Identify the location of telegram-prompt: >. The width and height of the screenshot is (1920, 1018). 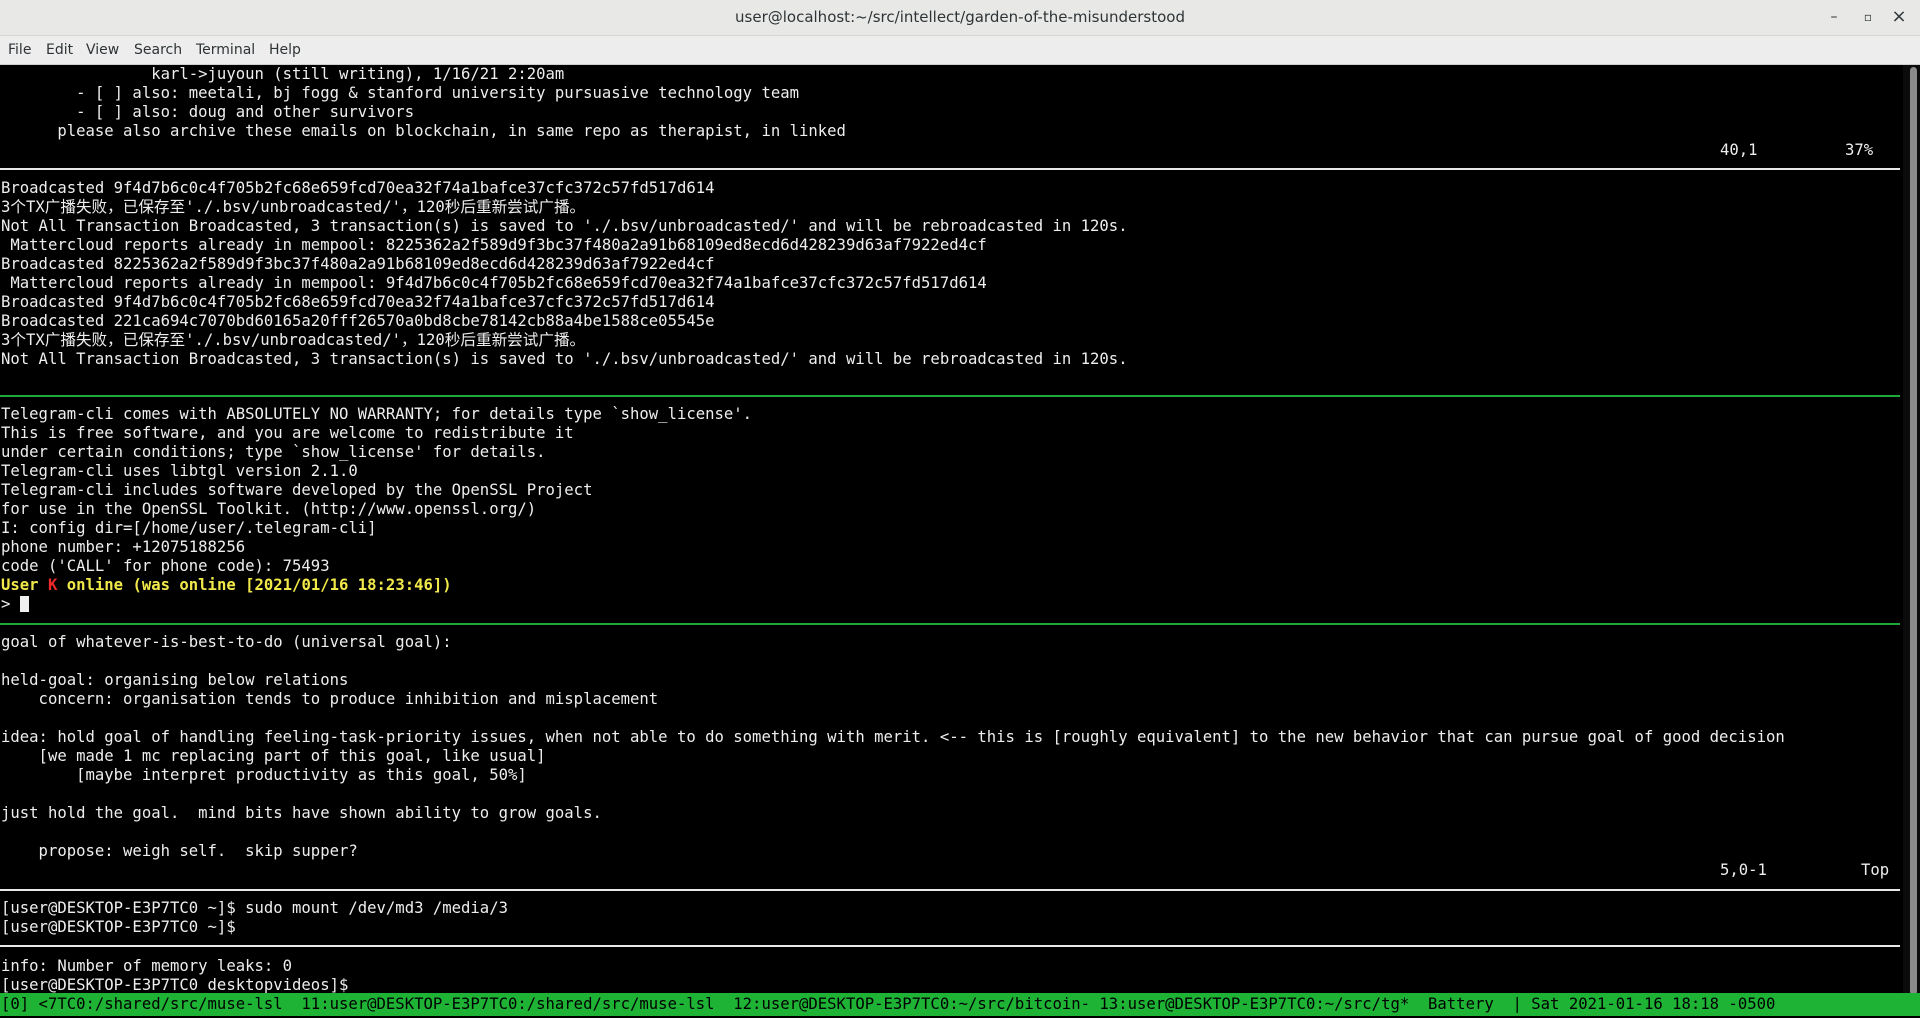
(15, 604).